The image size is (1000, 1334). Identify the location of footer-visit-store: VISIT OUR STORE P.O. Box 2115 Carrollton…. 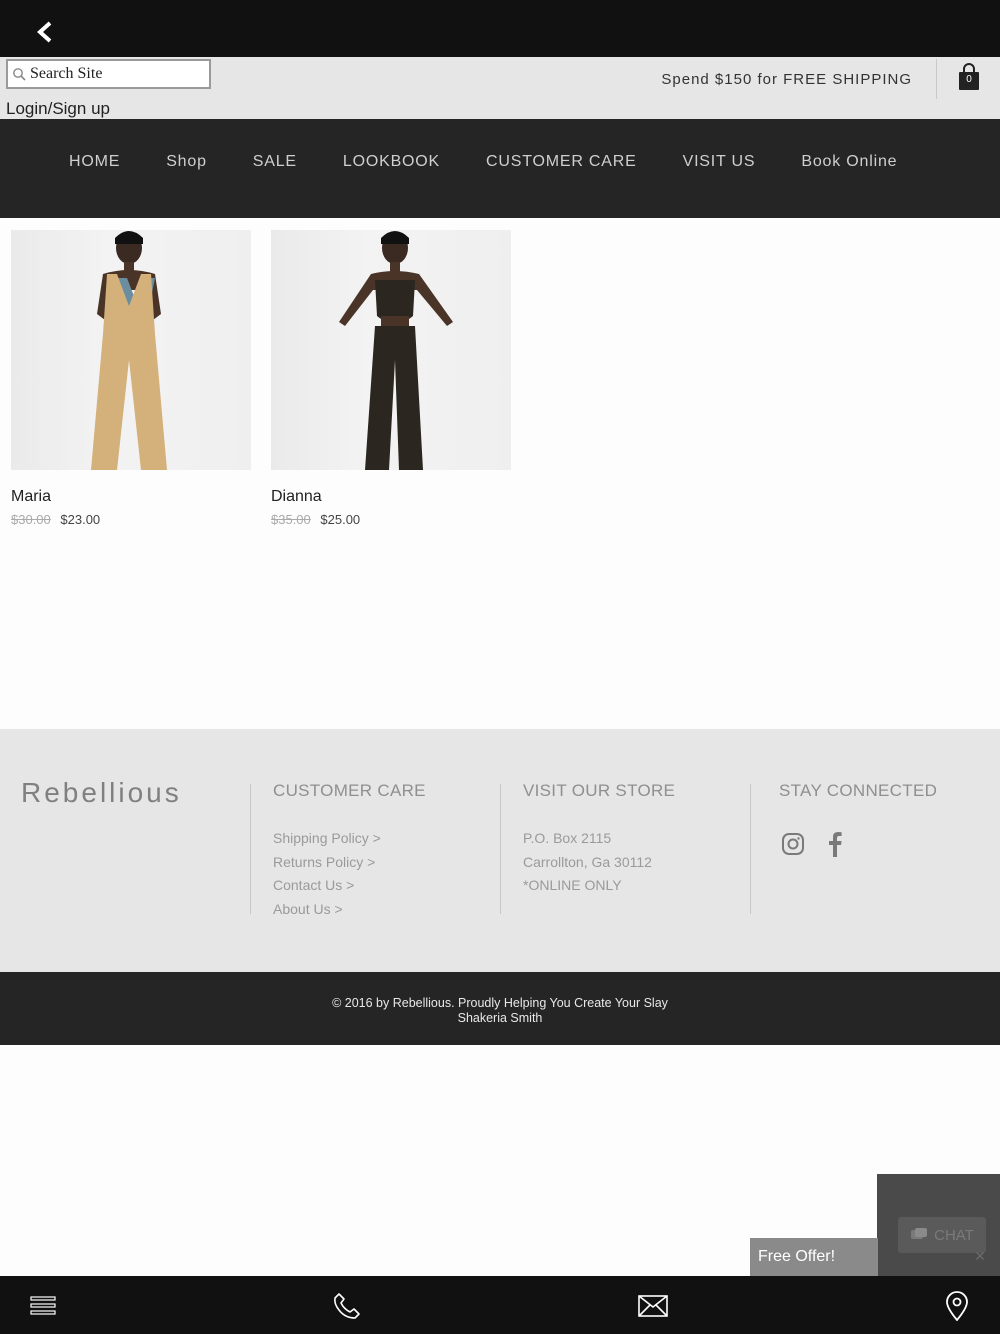
(599, 839).